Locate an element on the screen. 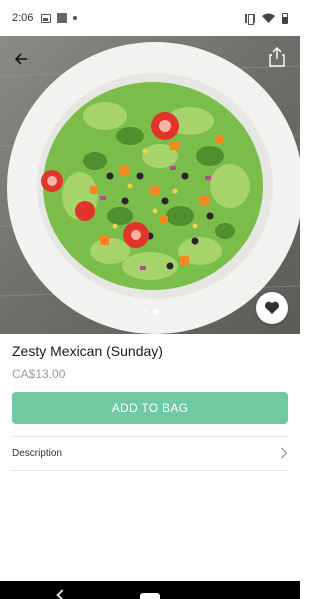 The height and width of the screenshot is (599, 320). arrow-left-icon is located at coordinates (20, 59).